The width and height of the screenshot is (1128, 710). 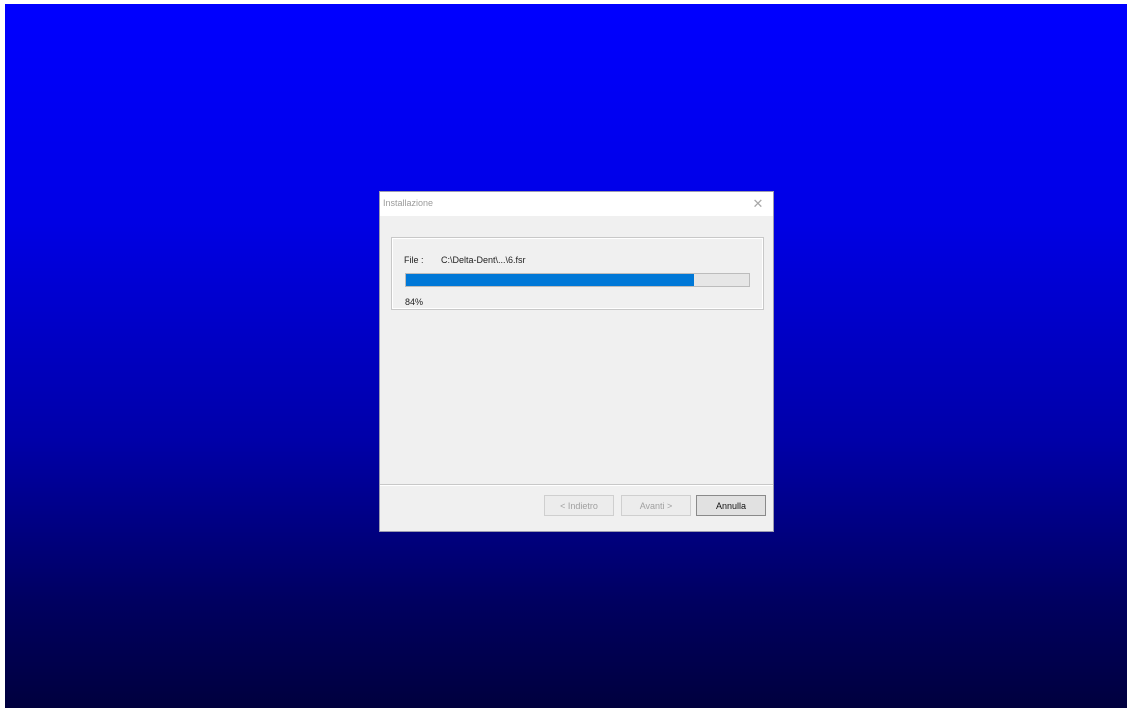 What do you see at coordinates (576, 204) in the screenshot?
I see `dialog-titlebar: Installazione ✕` at bounding box center [576, 204].